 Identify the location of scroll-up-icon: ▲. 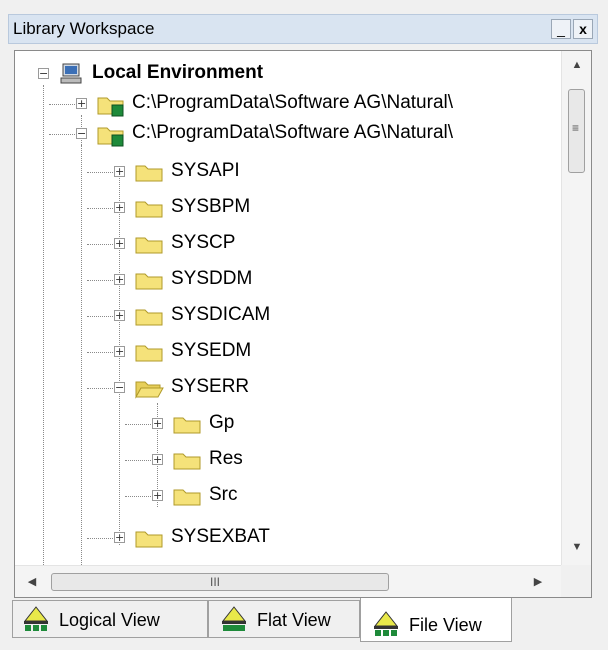
(576, 65).